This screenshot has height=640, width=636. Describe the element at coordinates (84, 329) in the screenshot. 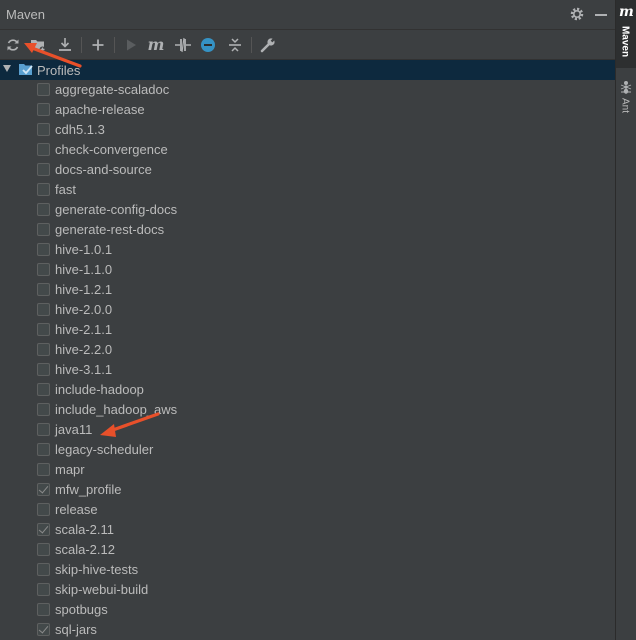

I see `profile-label: hive-2.1.1` at that location.